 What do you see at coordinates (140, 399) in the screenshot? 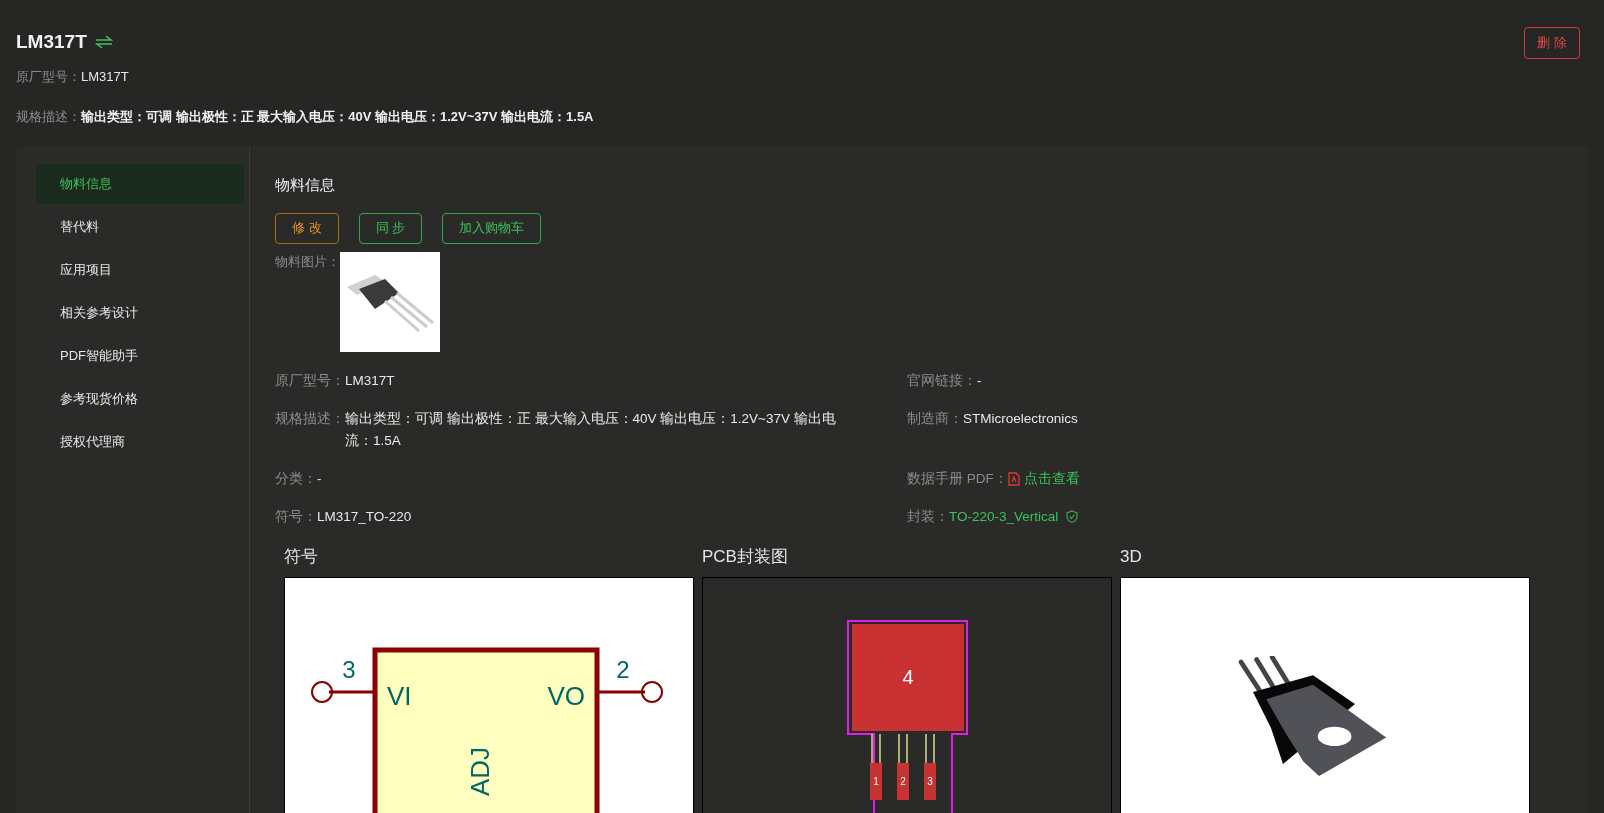
I see `sidebar-item: 参考现货价格` at bounding box center [140, 399].